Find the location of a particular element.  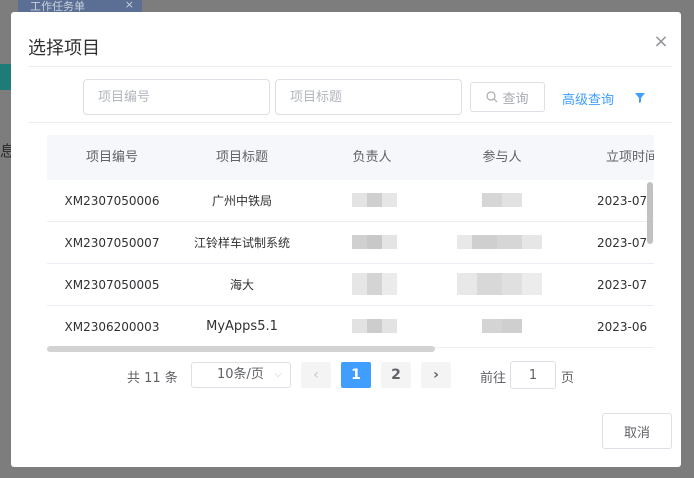

cell-project-date: 2023-06 is located at coordinates (622, 327).